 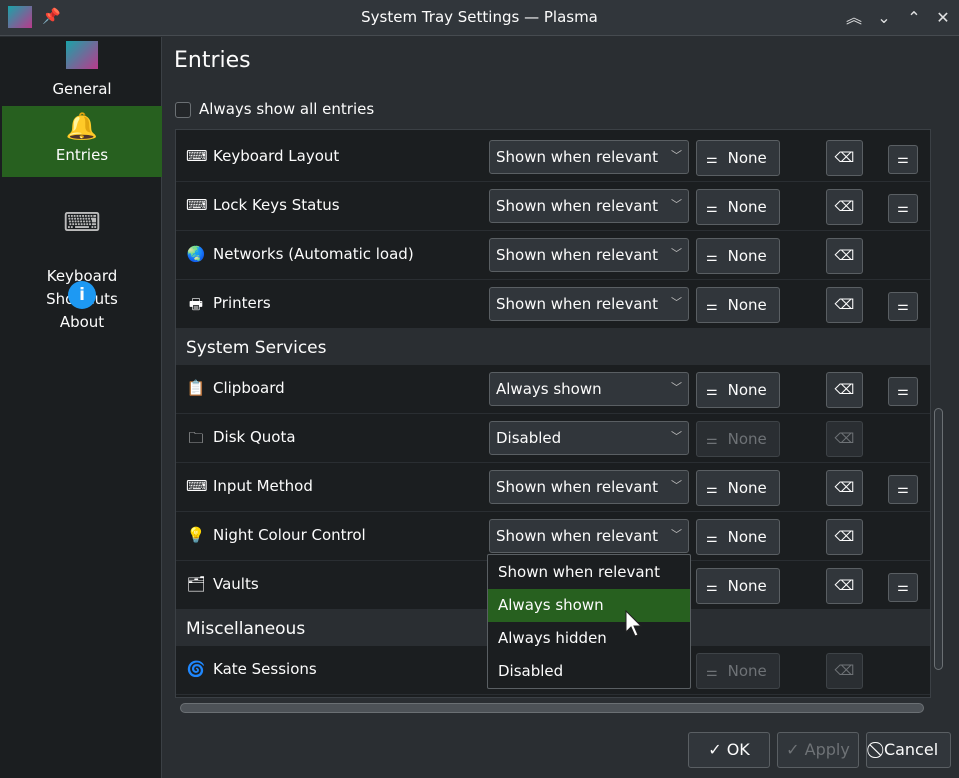 What do you see at coordinates (289, 535) in the screenshot?
I see `entry-label: Night Colour Control` at bounding box center [289, 535].